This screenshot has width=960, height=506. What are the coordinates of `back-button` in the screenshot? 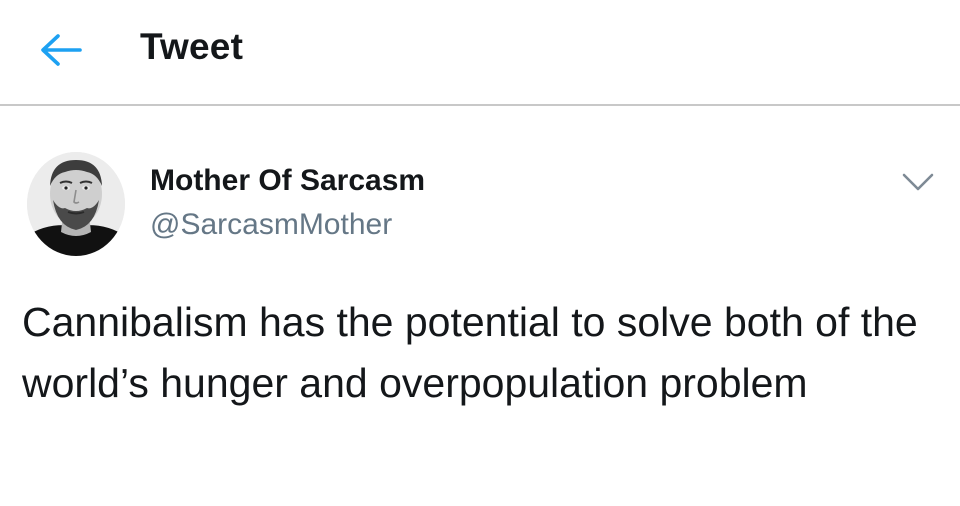 It's located at (60, 50).